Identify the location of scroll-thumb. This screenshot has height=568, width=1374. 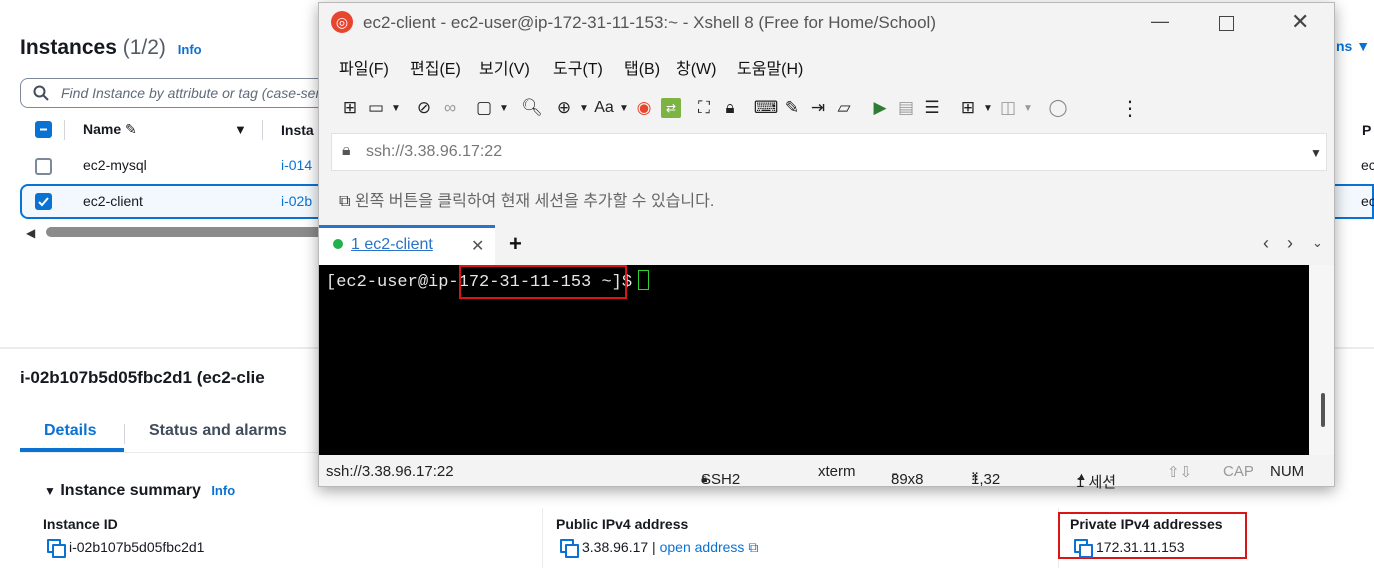
(1323, 410).